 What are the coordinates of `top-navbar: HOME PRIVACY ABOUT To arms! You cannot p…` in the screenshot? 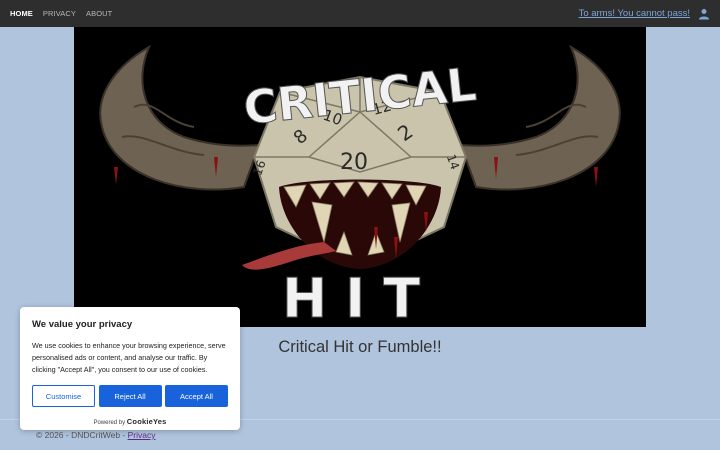 It's located at (360, 13).